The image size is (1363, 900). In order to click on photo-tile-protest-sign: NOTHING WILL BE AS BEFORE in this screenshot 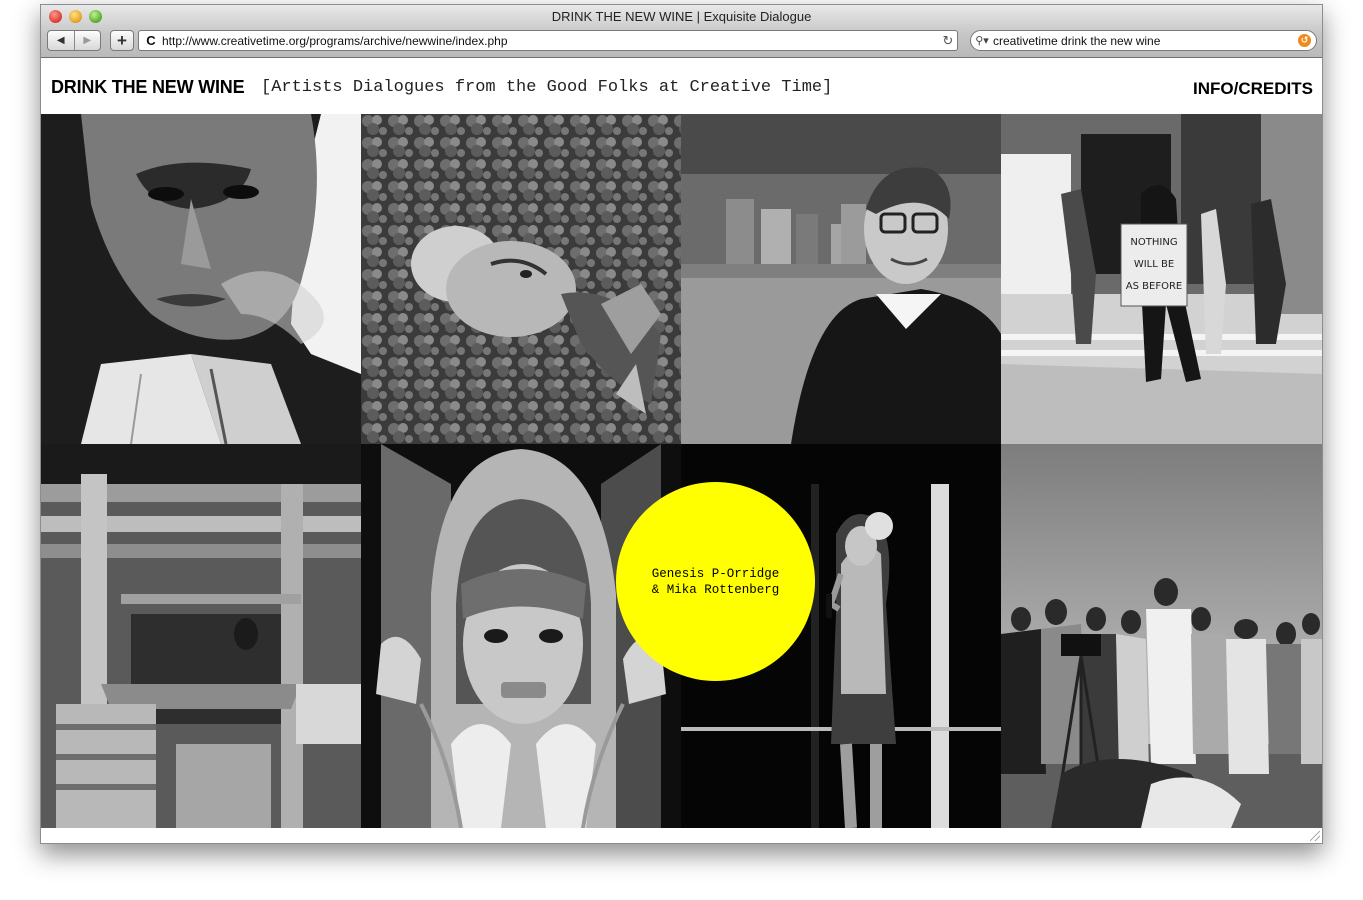, I will do `click(1161, 279)`.